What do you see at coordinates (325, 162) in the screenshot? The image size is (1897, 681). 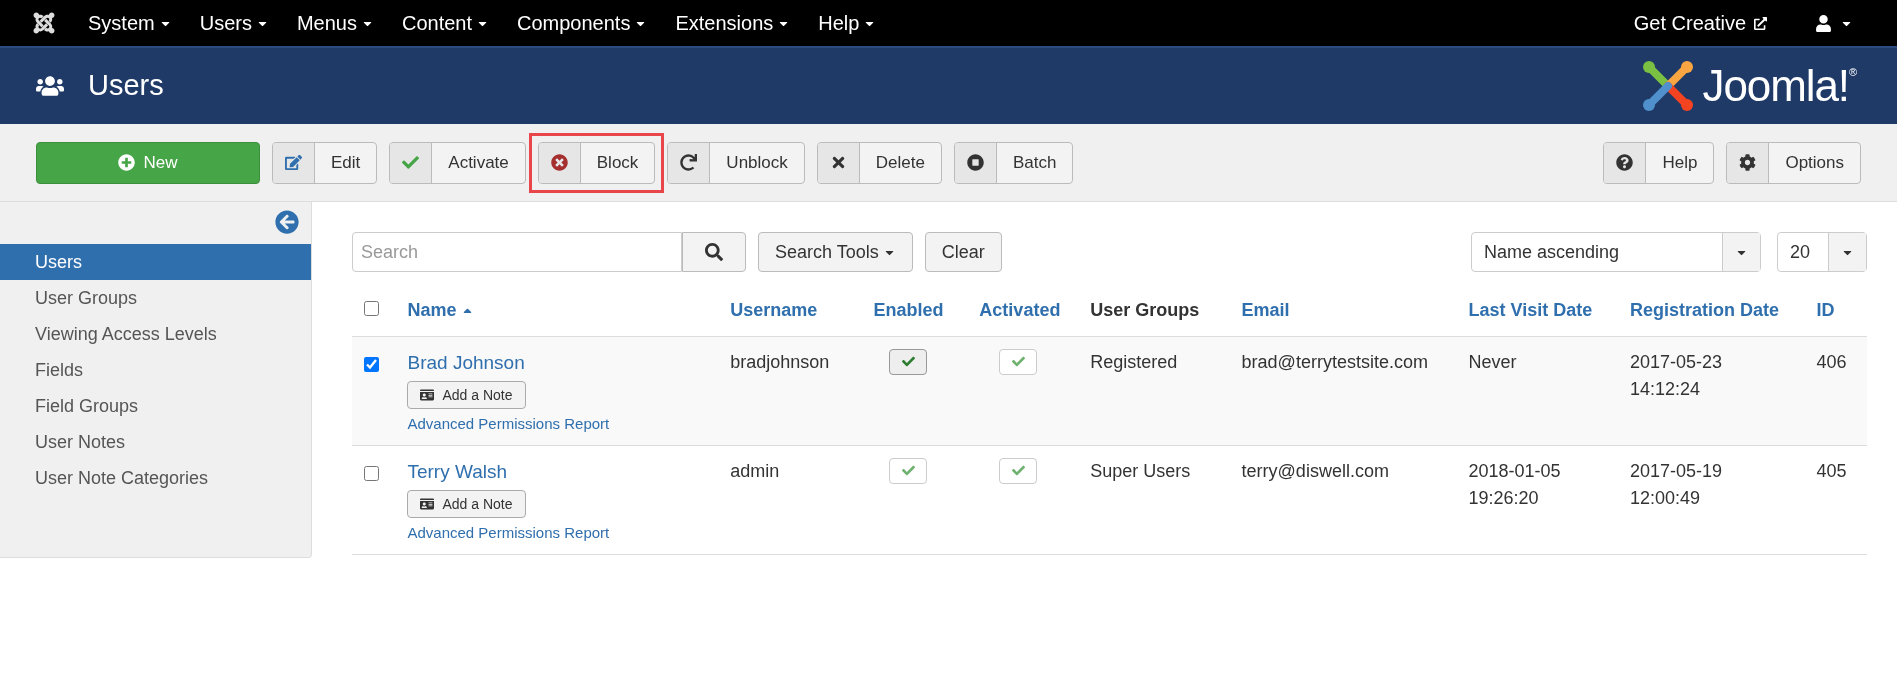 I see `toolbar-button: Edit` at bounding box center [325, 162].